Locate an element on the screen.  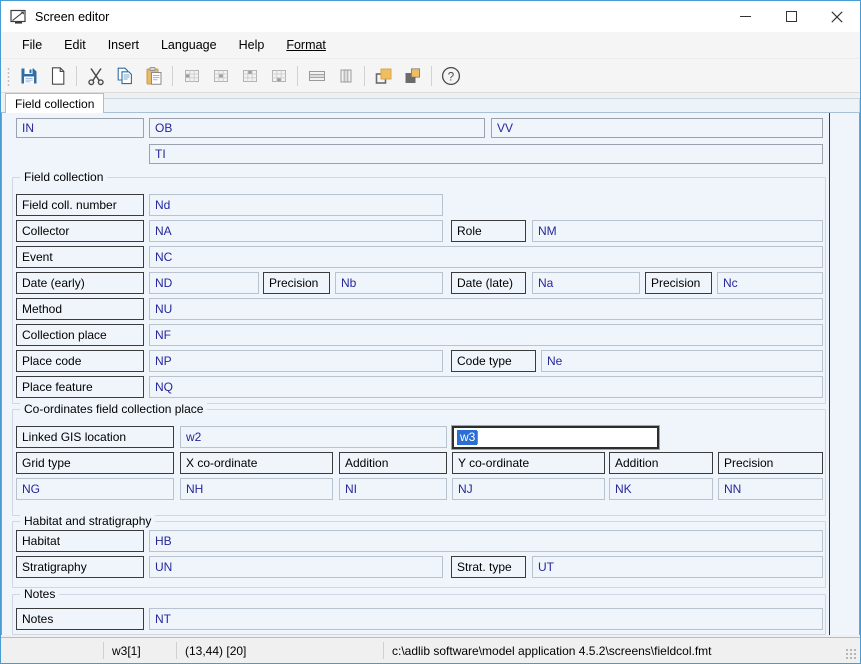
label-role: Role is located at coordinates (488, 231).